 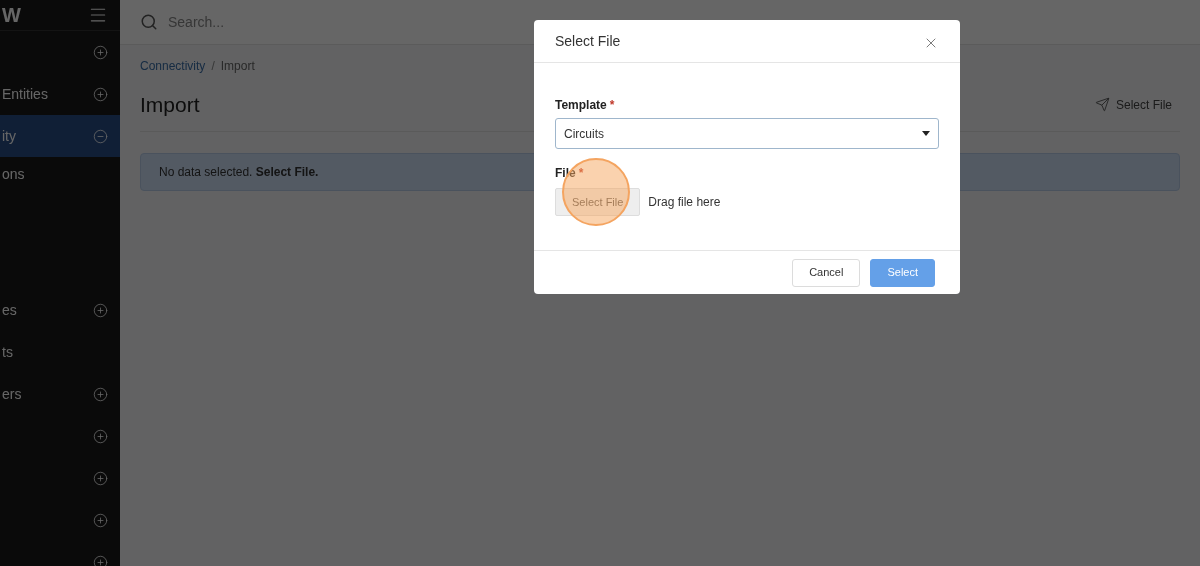 What do you see at coordinates (902, 272) in the screenshot?
I see `select-button: Select` at bounding box center [902, 272].